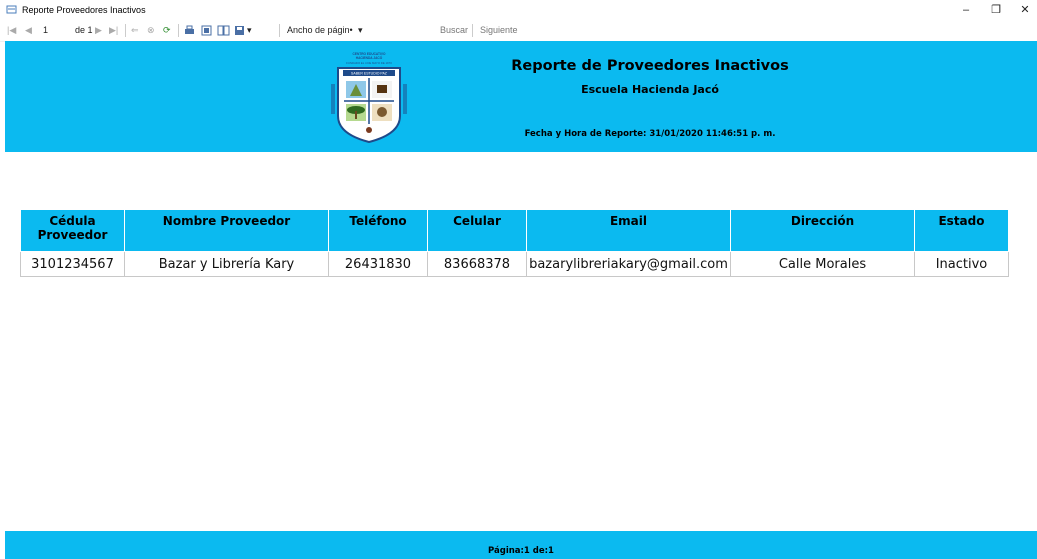  What do you see at coordinates (822, 264) in the screenshot?
I see `cell-direccion: Calle Morales` at bounding box center [822, 264].